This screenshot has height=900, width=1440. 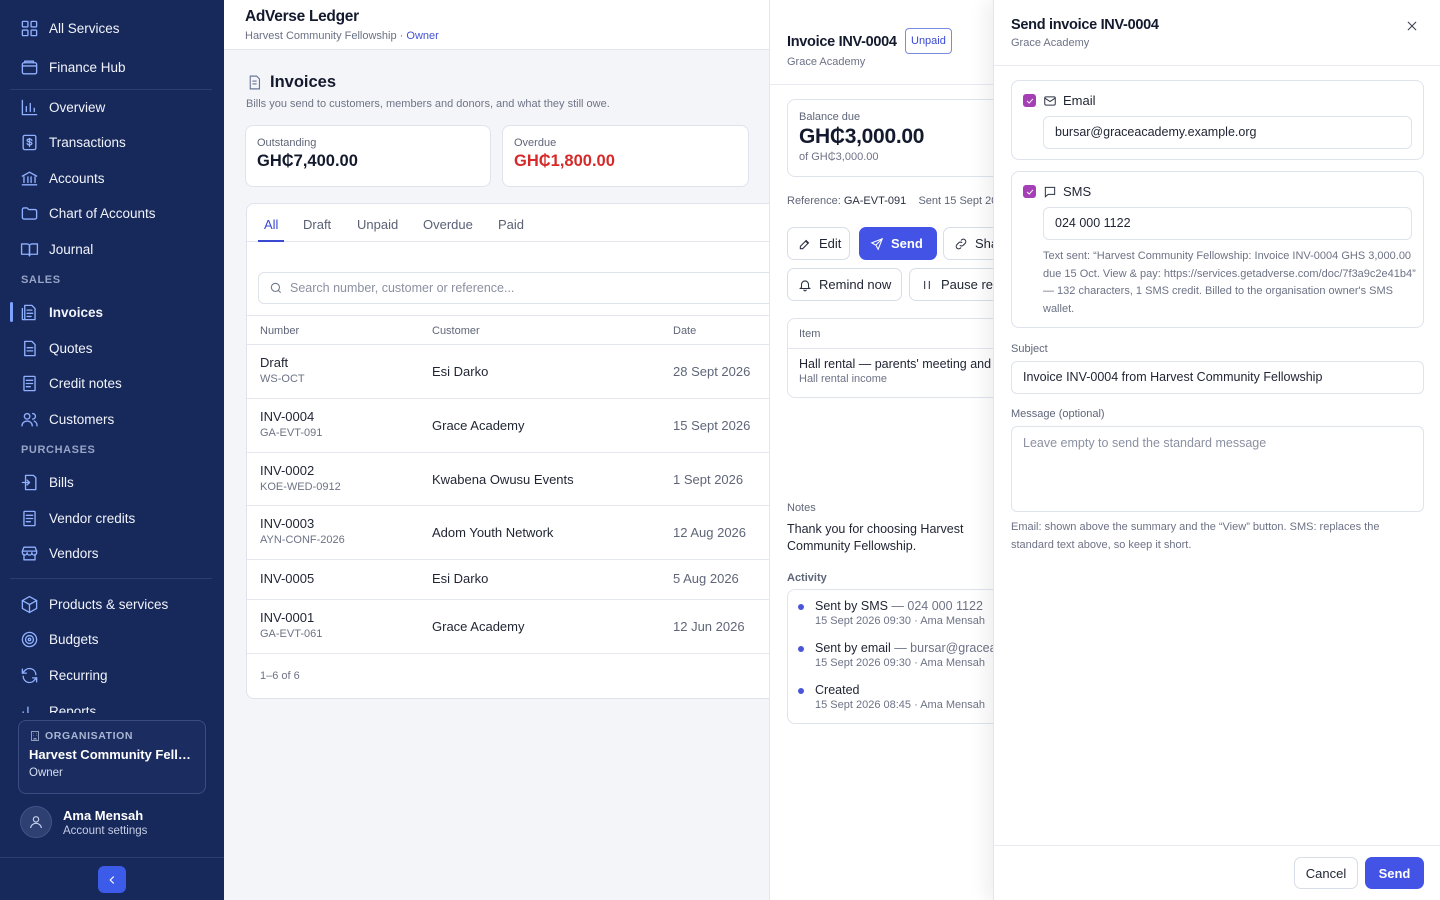 What do you see at coordinates (684, 331) in the screenshot?
I see `column-date: Date` at bounding box center [684, 331].